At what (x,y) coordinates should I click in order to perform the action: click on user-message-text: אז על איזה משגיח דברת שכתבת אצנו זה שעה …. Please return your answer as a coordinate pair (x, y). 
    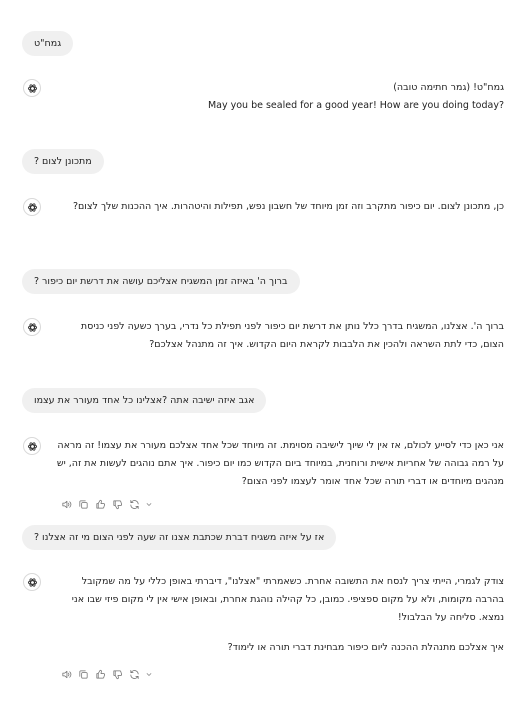
    Looking at the image, I should click on (179, 537).